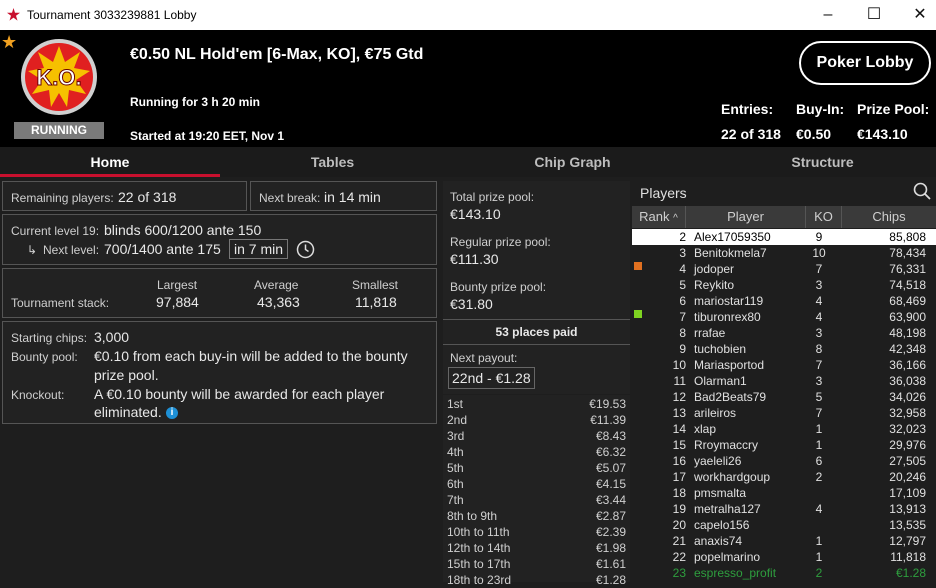 Image resolution: width=936 pixels, height=588 pixels. Describe the element at coordinates (675, 218) in the screenshot. I see `sort-ascending-icon: ^` at that location.